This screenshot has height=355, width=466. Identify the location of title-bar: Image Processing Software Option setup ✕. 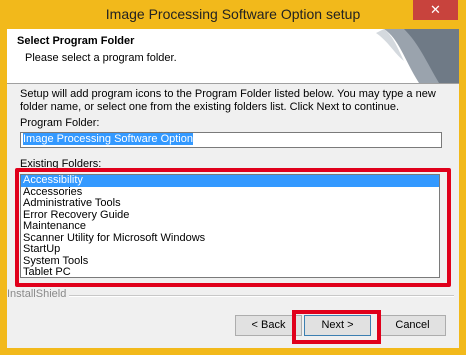
(233, 14).